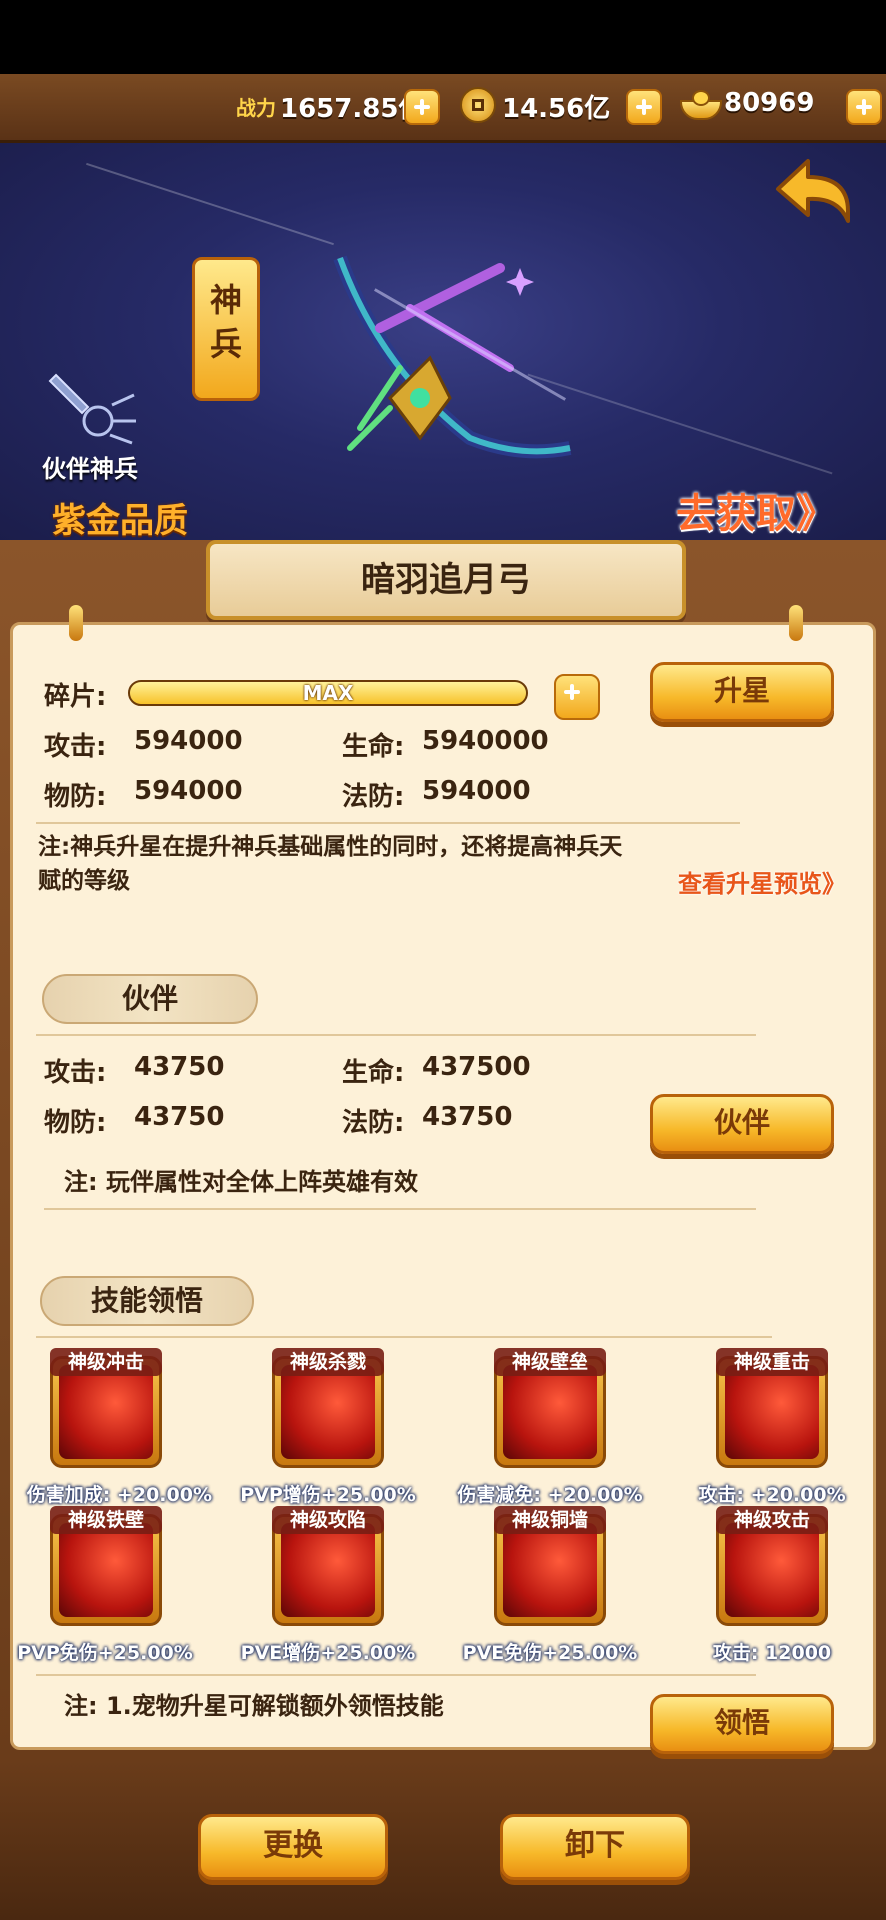 Image resolution: width=886 pixels, height=1920 pixels. I want to click on skill-name: 神级铜墙, so click(550, 1520).